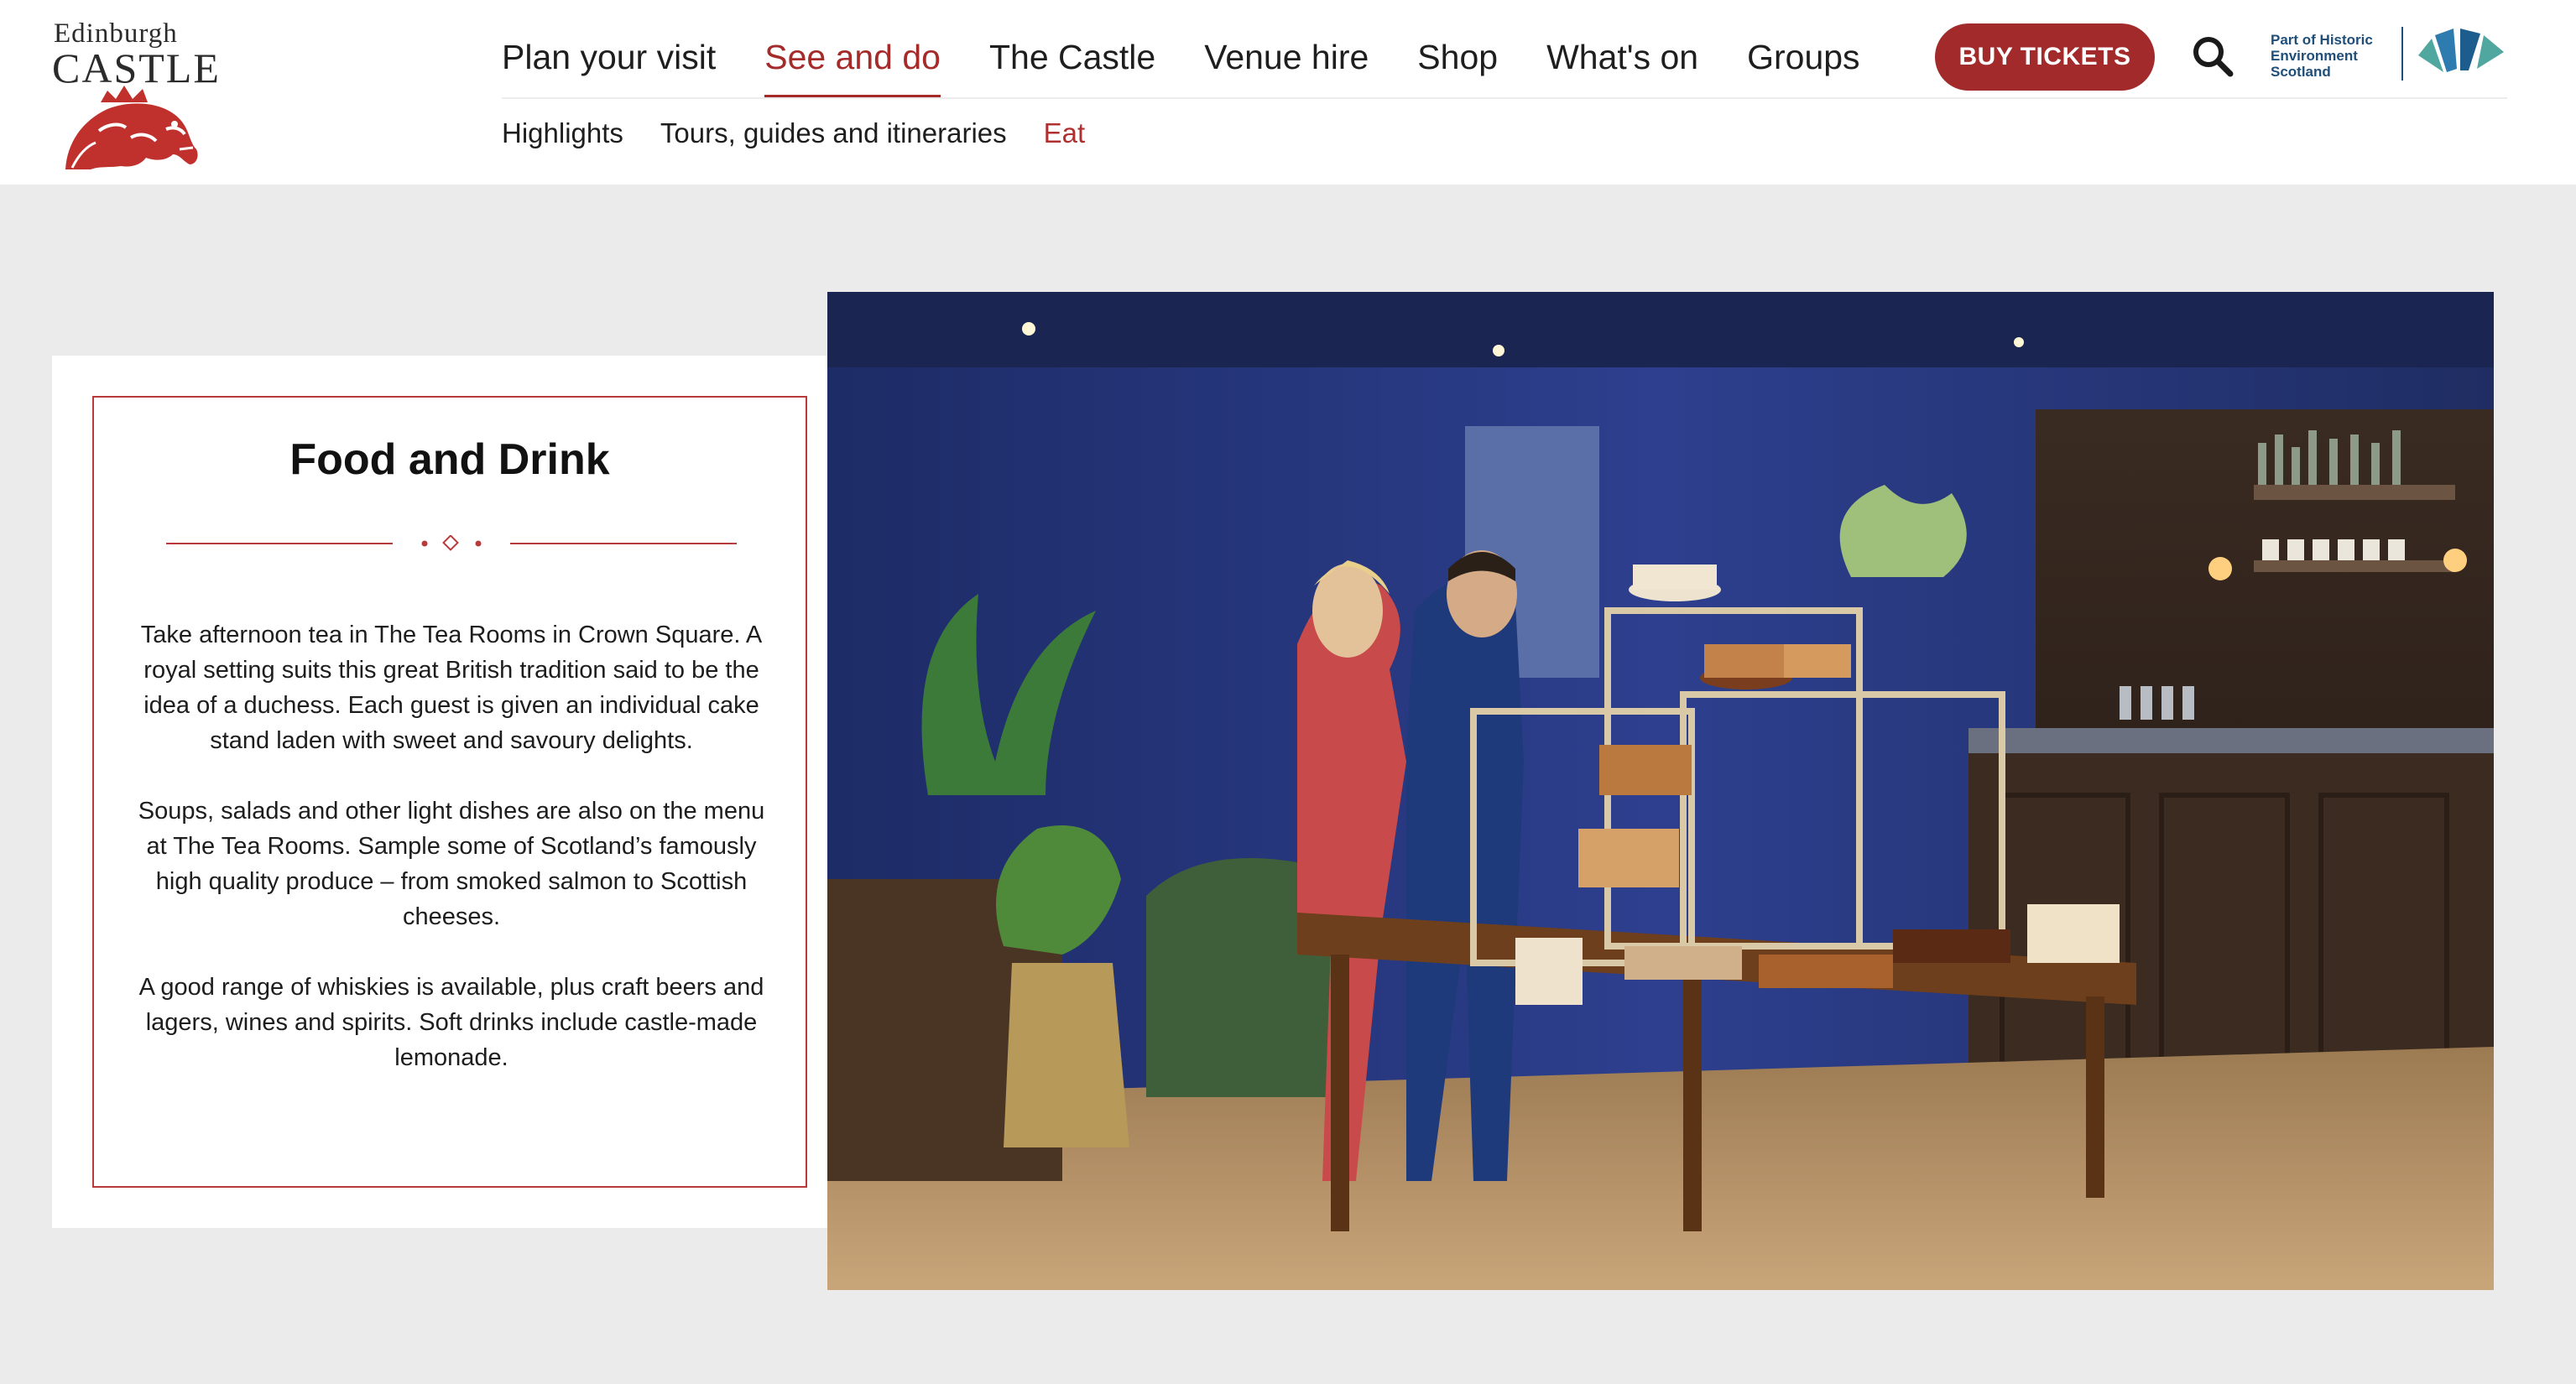 This screenshot has height=1384, width=2576. What do you see at coordinates (562, 133) in the screenshot?
I see `subnav-item-highlights: Highlights` at bounding box center [562, 133].